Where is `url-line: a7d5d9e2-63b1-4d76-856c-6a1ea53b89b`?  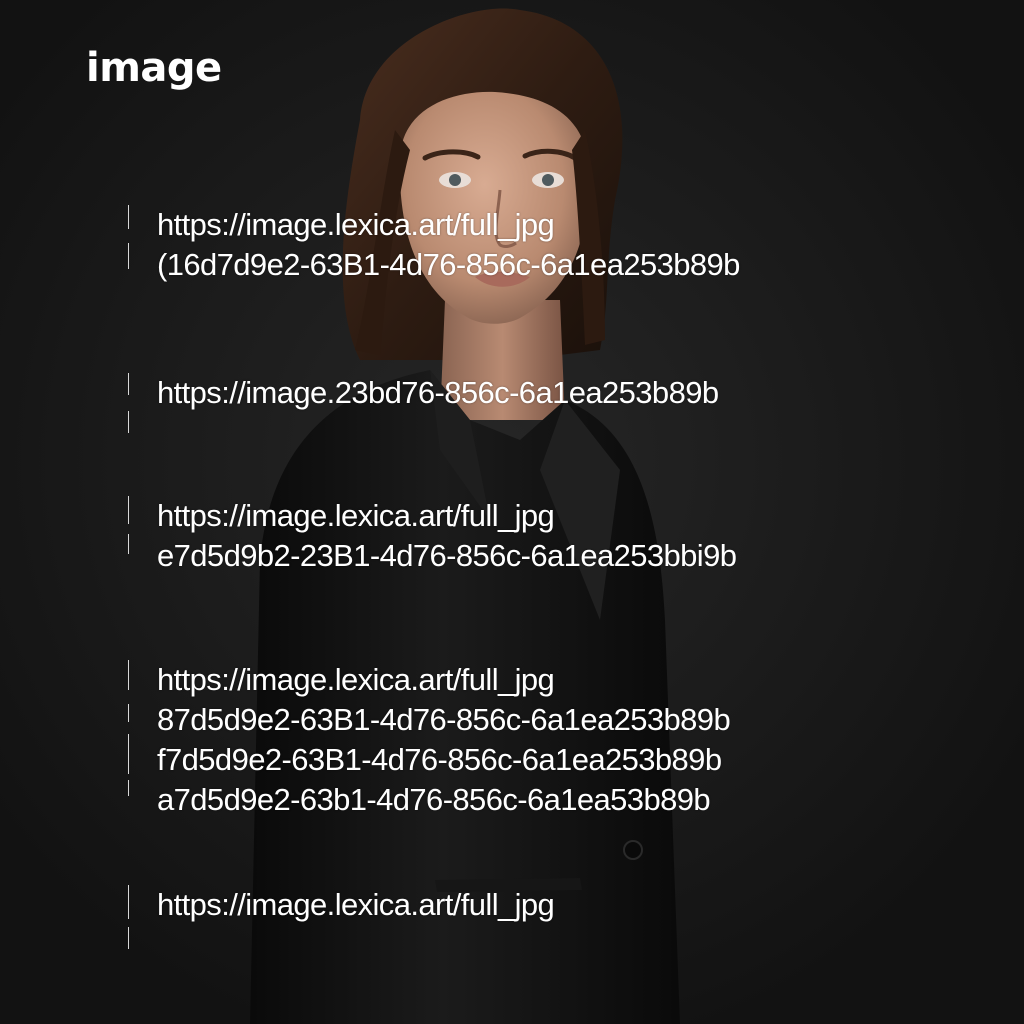
url-line: a7d5d9e2-63b1-4d76-856c-6a1ea53b89b is located at coordinates (434, 799).